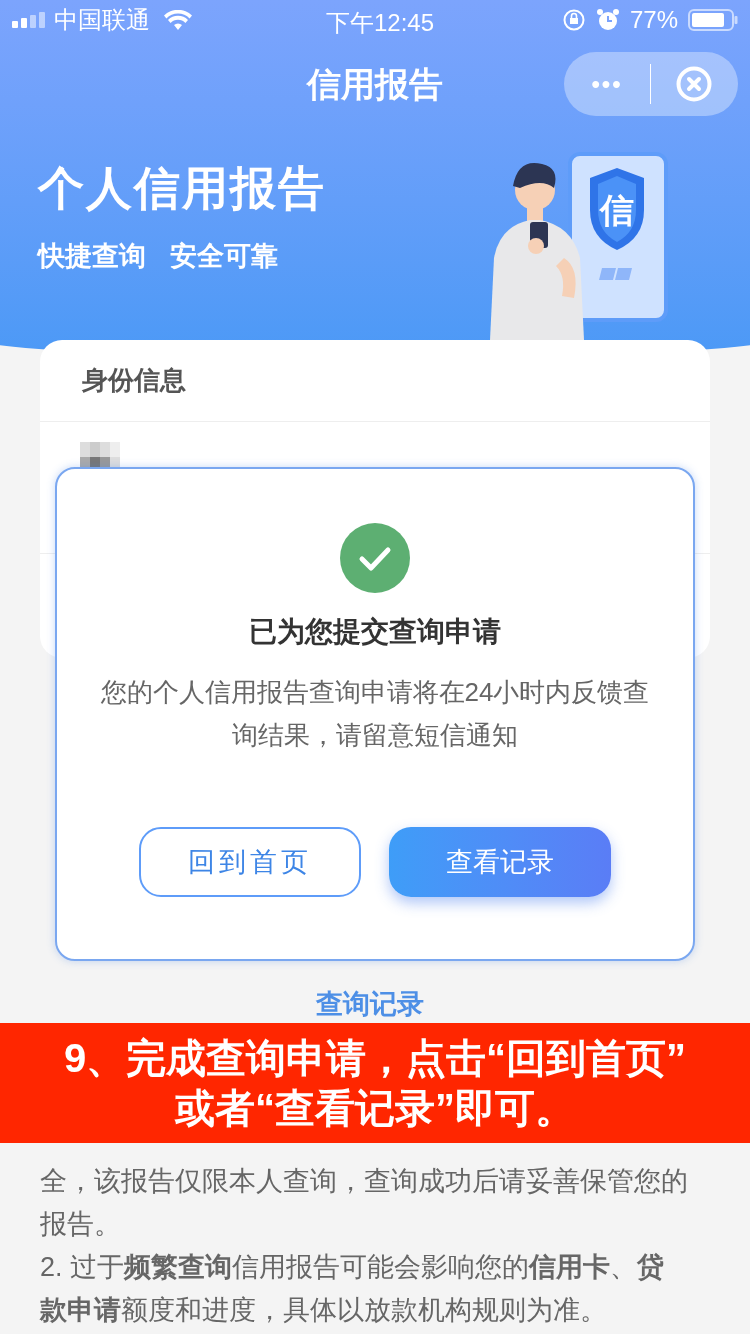  Describe the element at coordinates (250, 862) in the screenshot. I see `home-button: 回到首页` at that location.